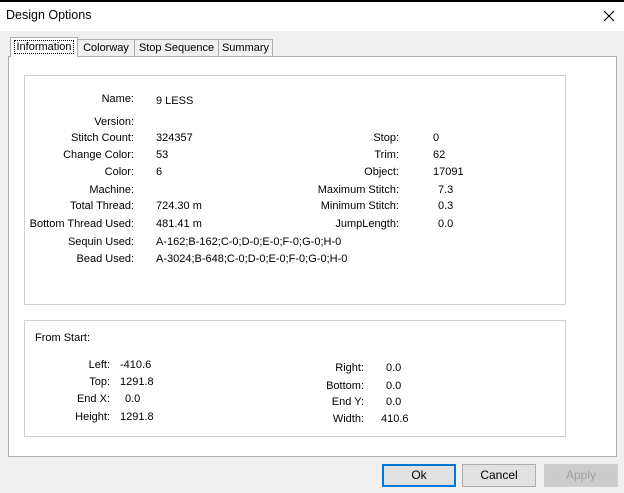  Describe the element at coordinates (49, 15) in the screenshot. I see `window-title: Design Options` at that location.